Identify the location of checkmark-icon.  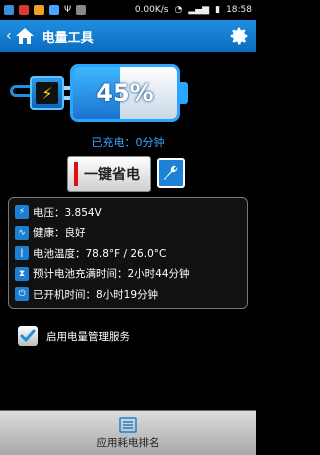
(28, 336).